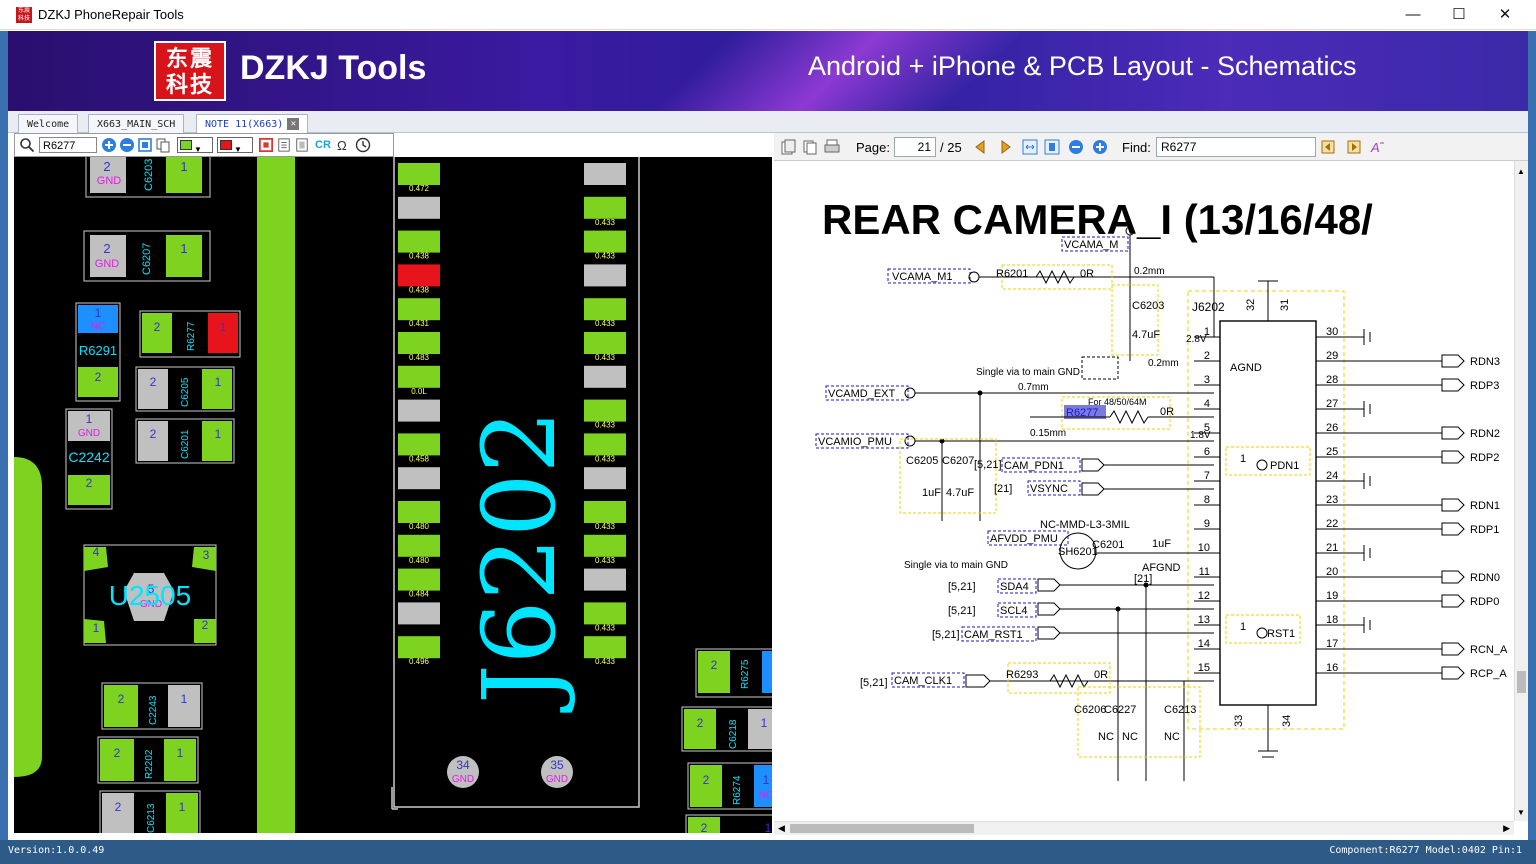 This screenshot has width=1536, height=864. Describe the element at coordinates (185, 441) in the screenshot. I see `component-c6201: 2 1 C6201` at that location.